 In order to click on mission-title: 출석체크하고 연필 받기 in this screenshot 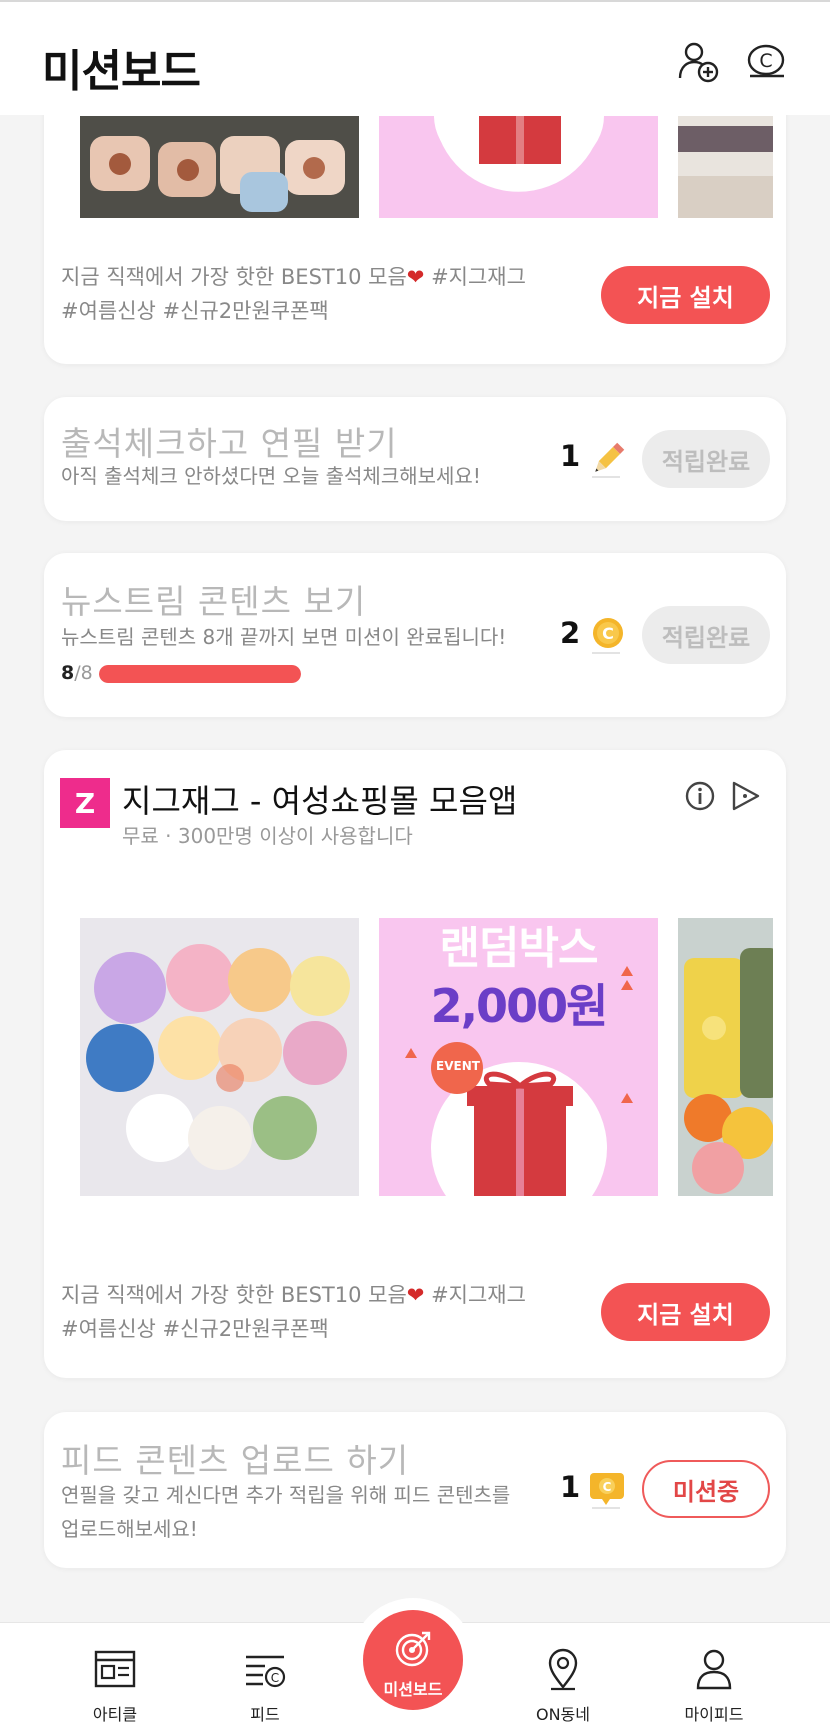, I will do `click(229, 443)`.